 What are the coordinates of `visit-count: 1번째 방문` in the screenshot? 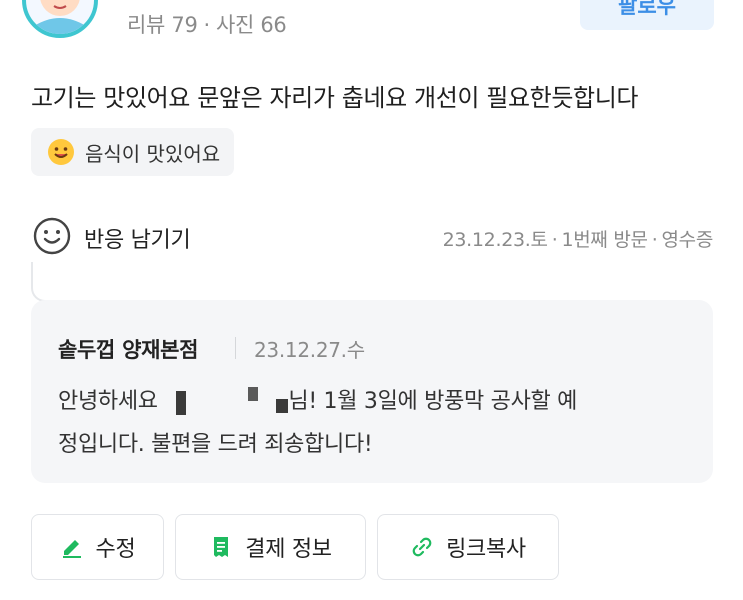 It's located at (604, 240).